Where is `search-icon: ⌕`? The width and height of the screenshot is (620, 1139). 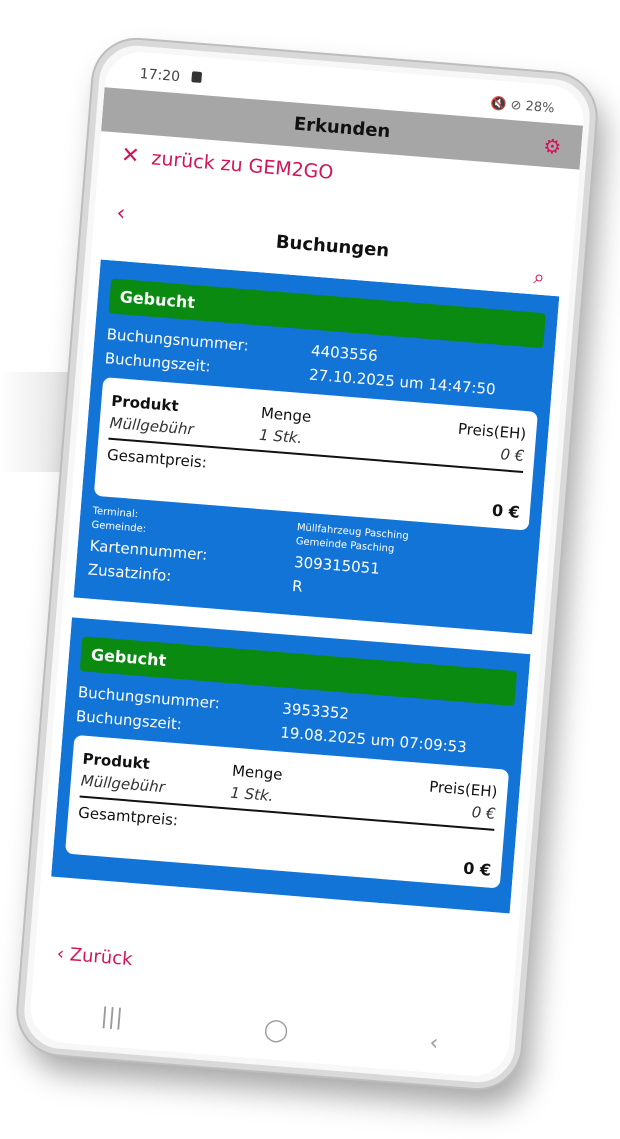 search-icon: ⌕ is located at coordinates (539, 276).